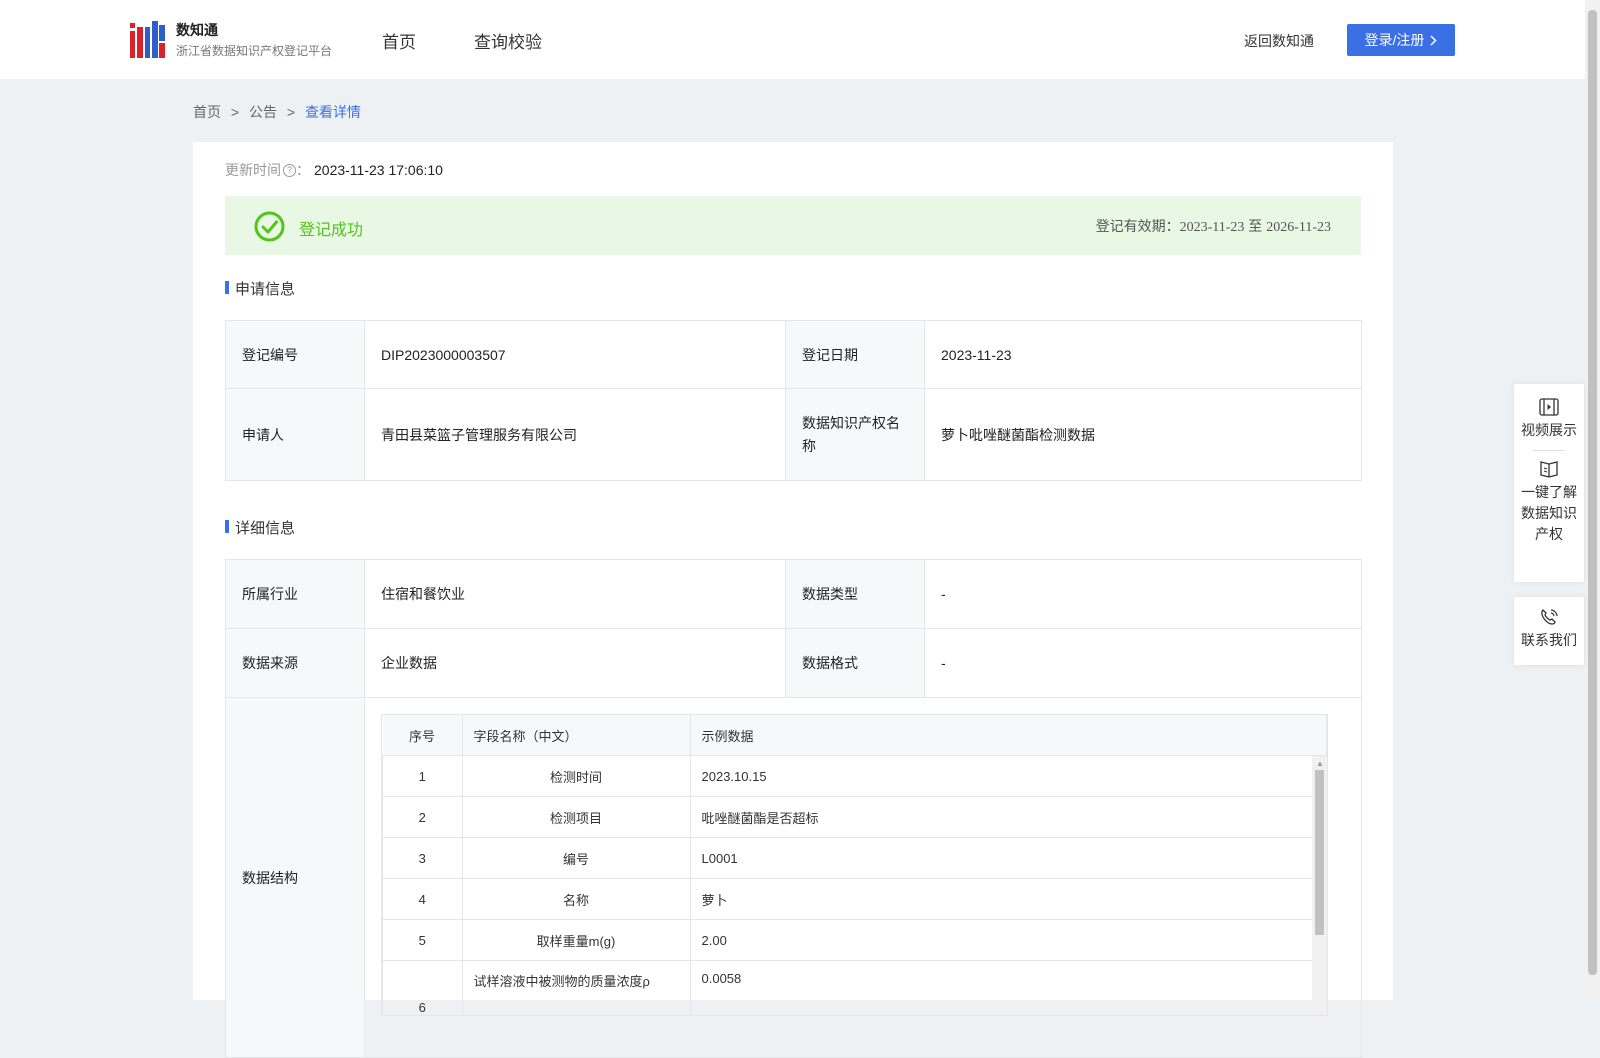 The height and width of the screenshot is (1058, 1600). I want to click on section-title-detail: 详细信息, so click(260, 527).